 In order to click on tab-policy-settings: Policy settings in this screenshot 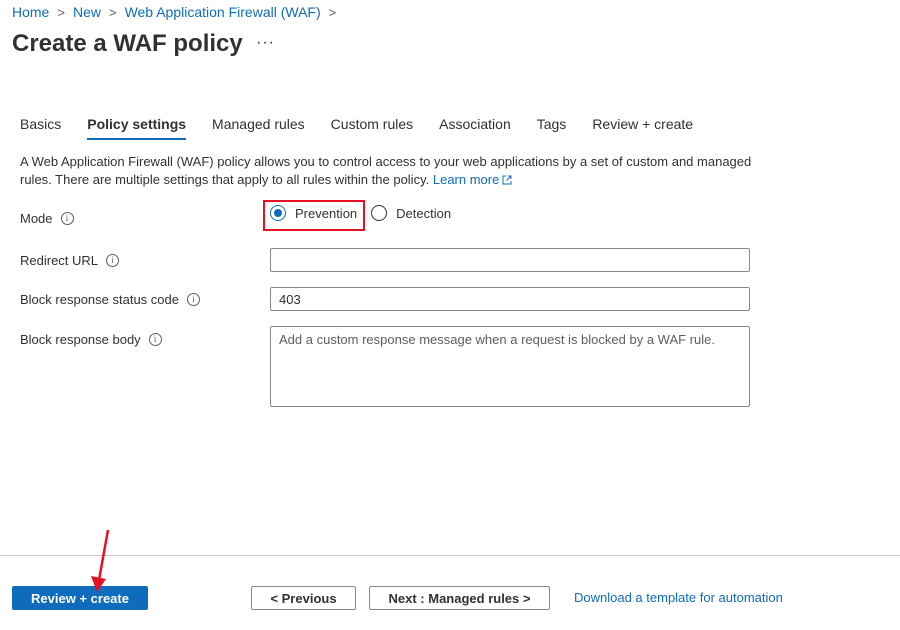, I will do `click(136, 128)`.